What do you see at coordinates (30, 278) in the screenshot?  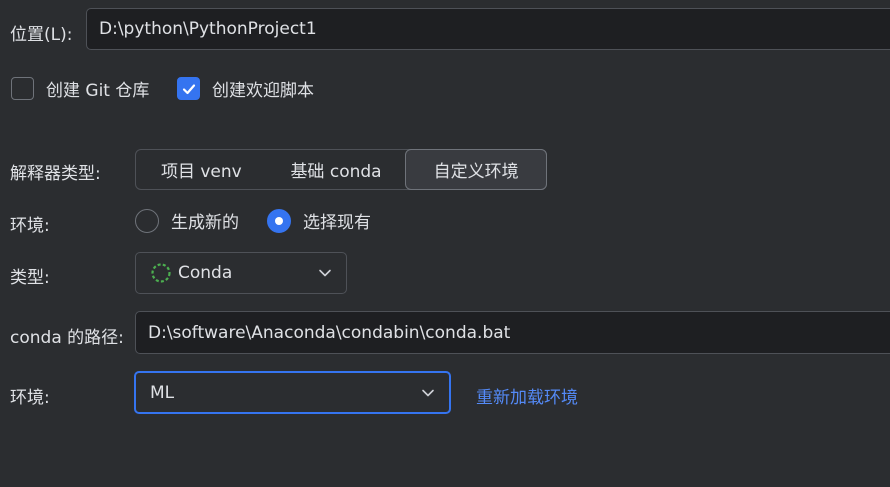 I see `type-label: 类型:` at bounding box center [30, 278].